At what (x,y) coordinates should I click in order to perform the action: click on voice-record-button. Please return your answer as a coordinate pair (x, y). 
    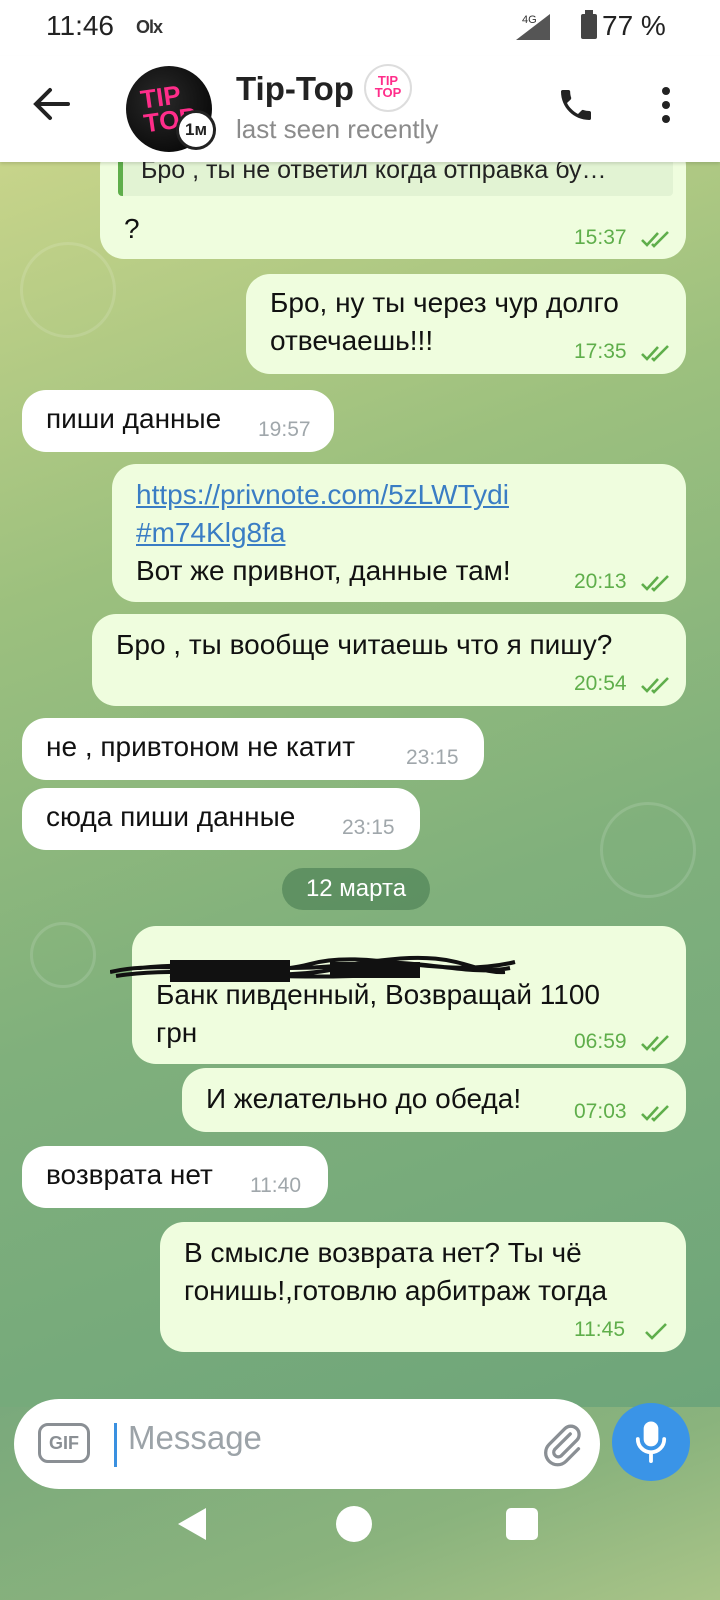
    Looking at the image, I should click on (651, 1442).